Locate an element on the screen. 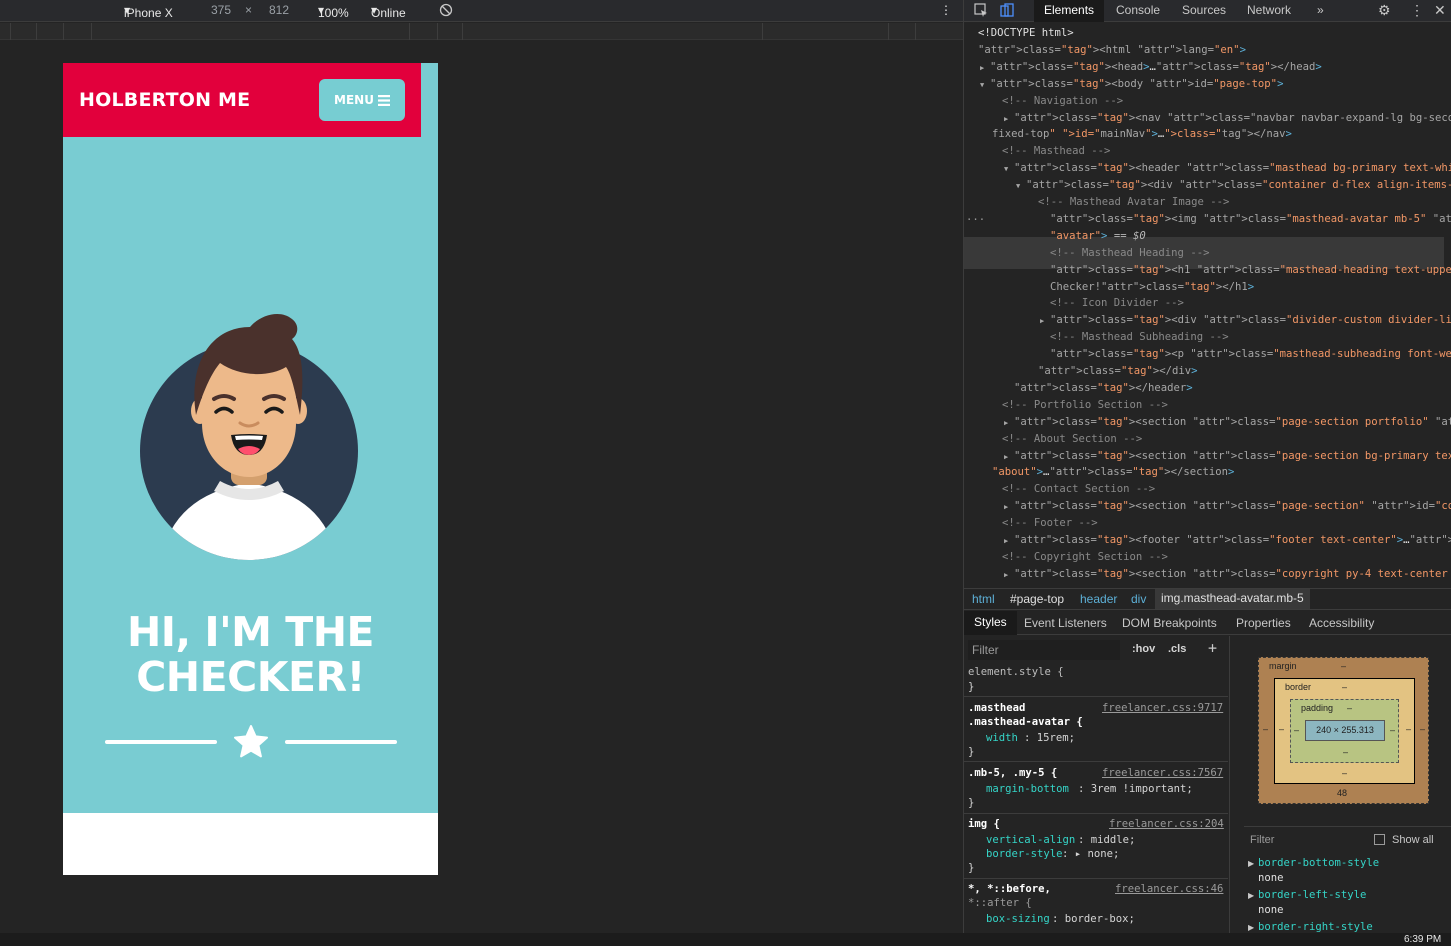 This screenshot has height=946, width=1451. tab-styles: Styles is located at coordinates (990, 623).